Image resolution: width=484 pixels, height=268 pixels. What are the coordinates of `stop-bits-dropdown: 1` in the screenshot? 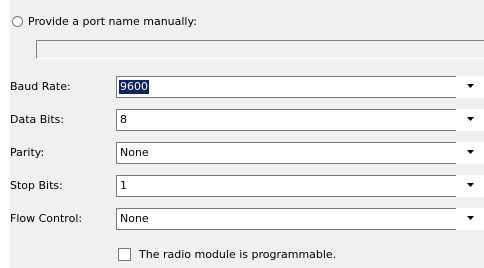 It's located at (300, 186).